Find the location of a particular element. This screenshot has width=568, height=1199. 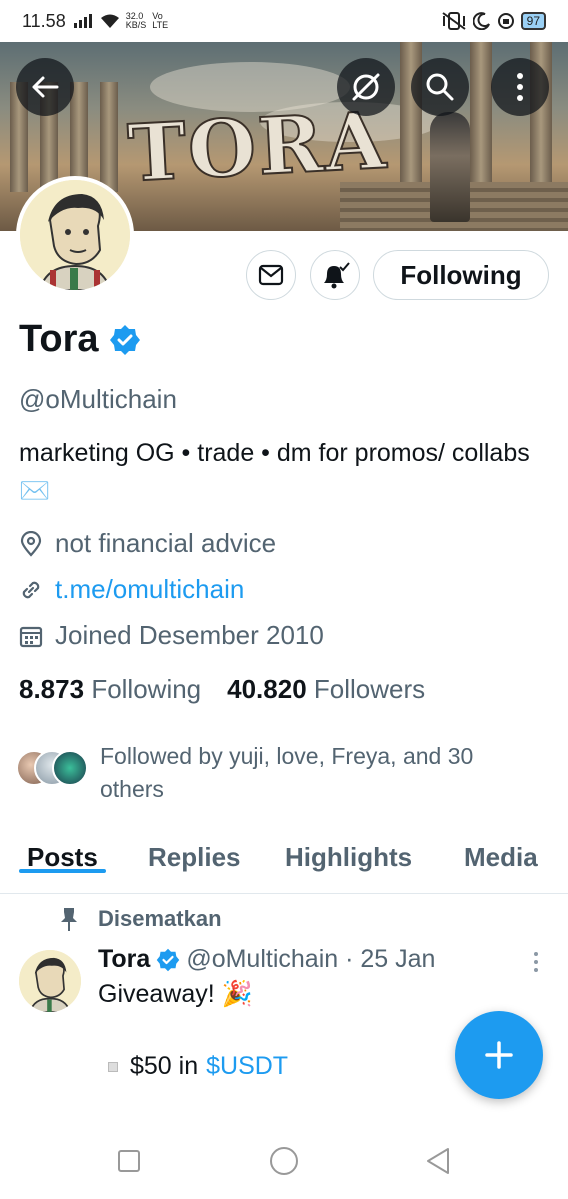

tab-posts-label: Posts is located at coordinates (62, 857).